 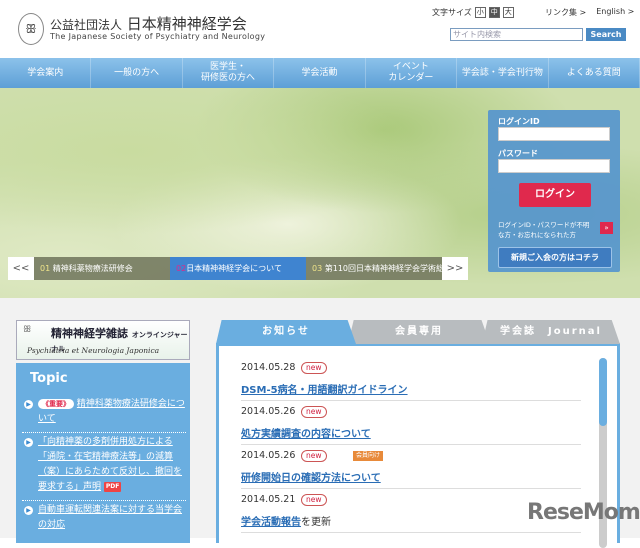 I want to click on font-size-control: 文字サイズ 小 中 大, so click(x=473, y=12).